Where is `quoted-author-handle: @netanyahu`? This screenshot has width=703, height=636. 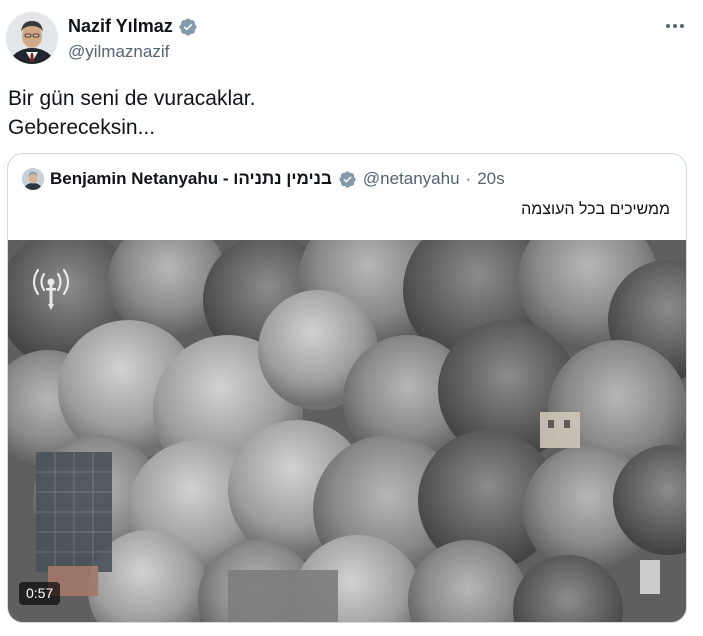 quoted-author-handle: @netanyahu is located at coordinates (411, 179).